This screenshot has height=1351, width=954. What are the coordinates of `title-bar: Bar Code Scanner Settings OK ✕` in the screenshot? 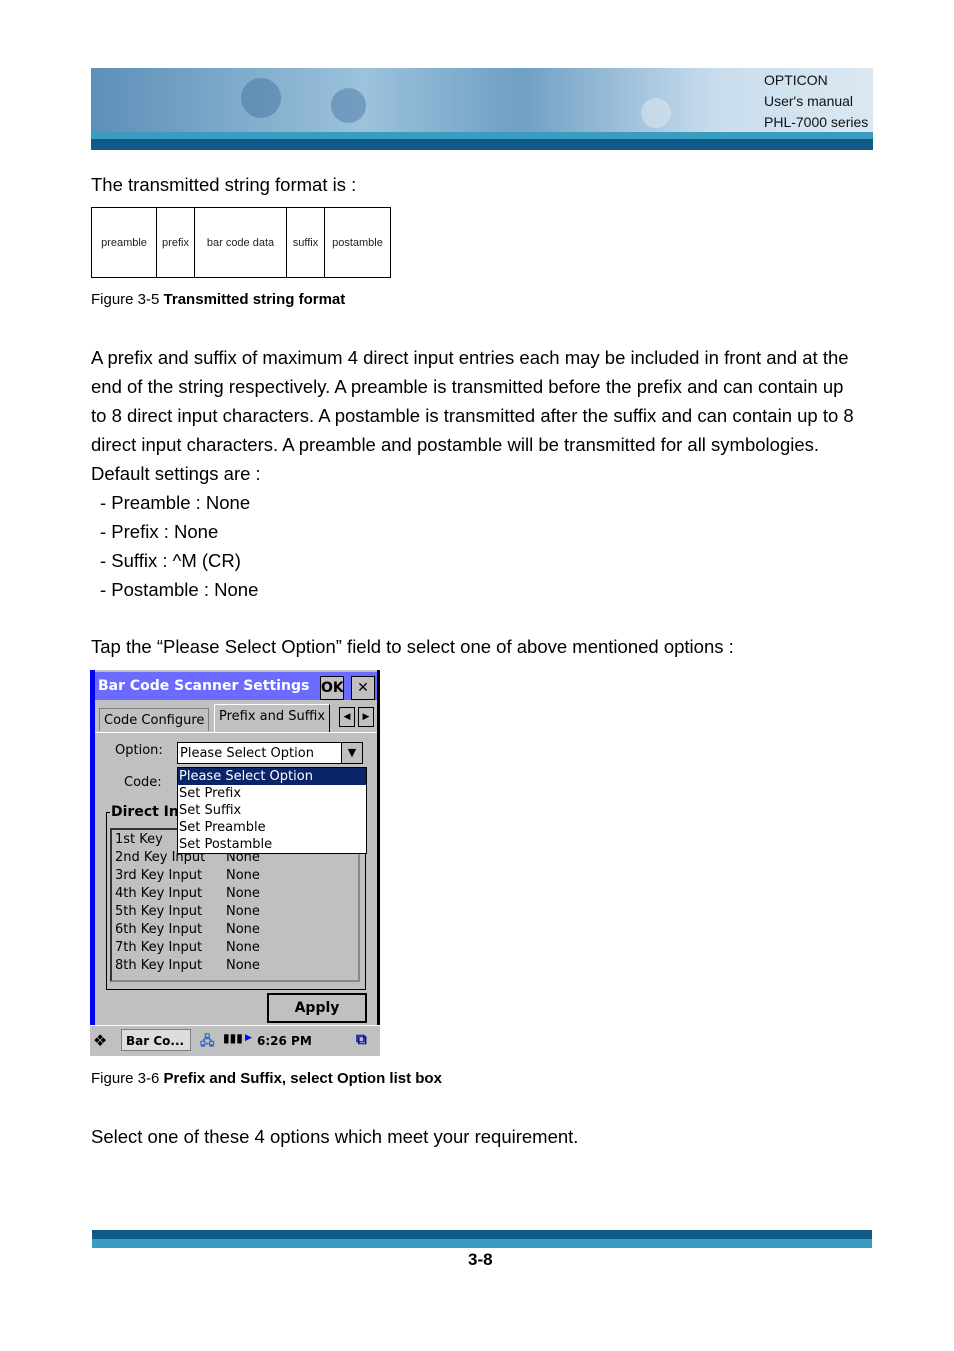 It's located at (236, 686).